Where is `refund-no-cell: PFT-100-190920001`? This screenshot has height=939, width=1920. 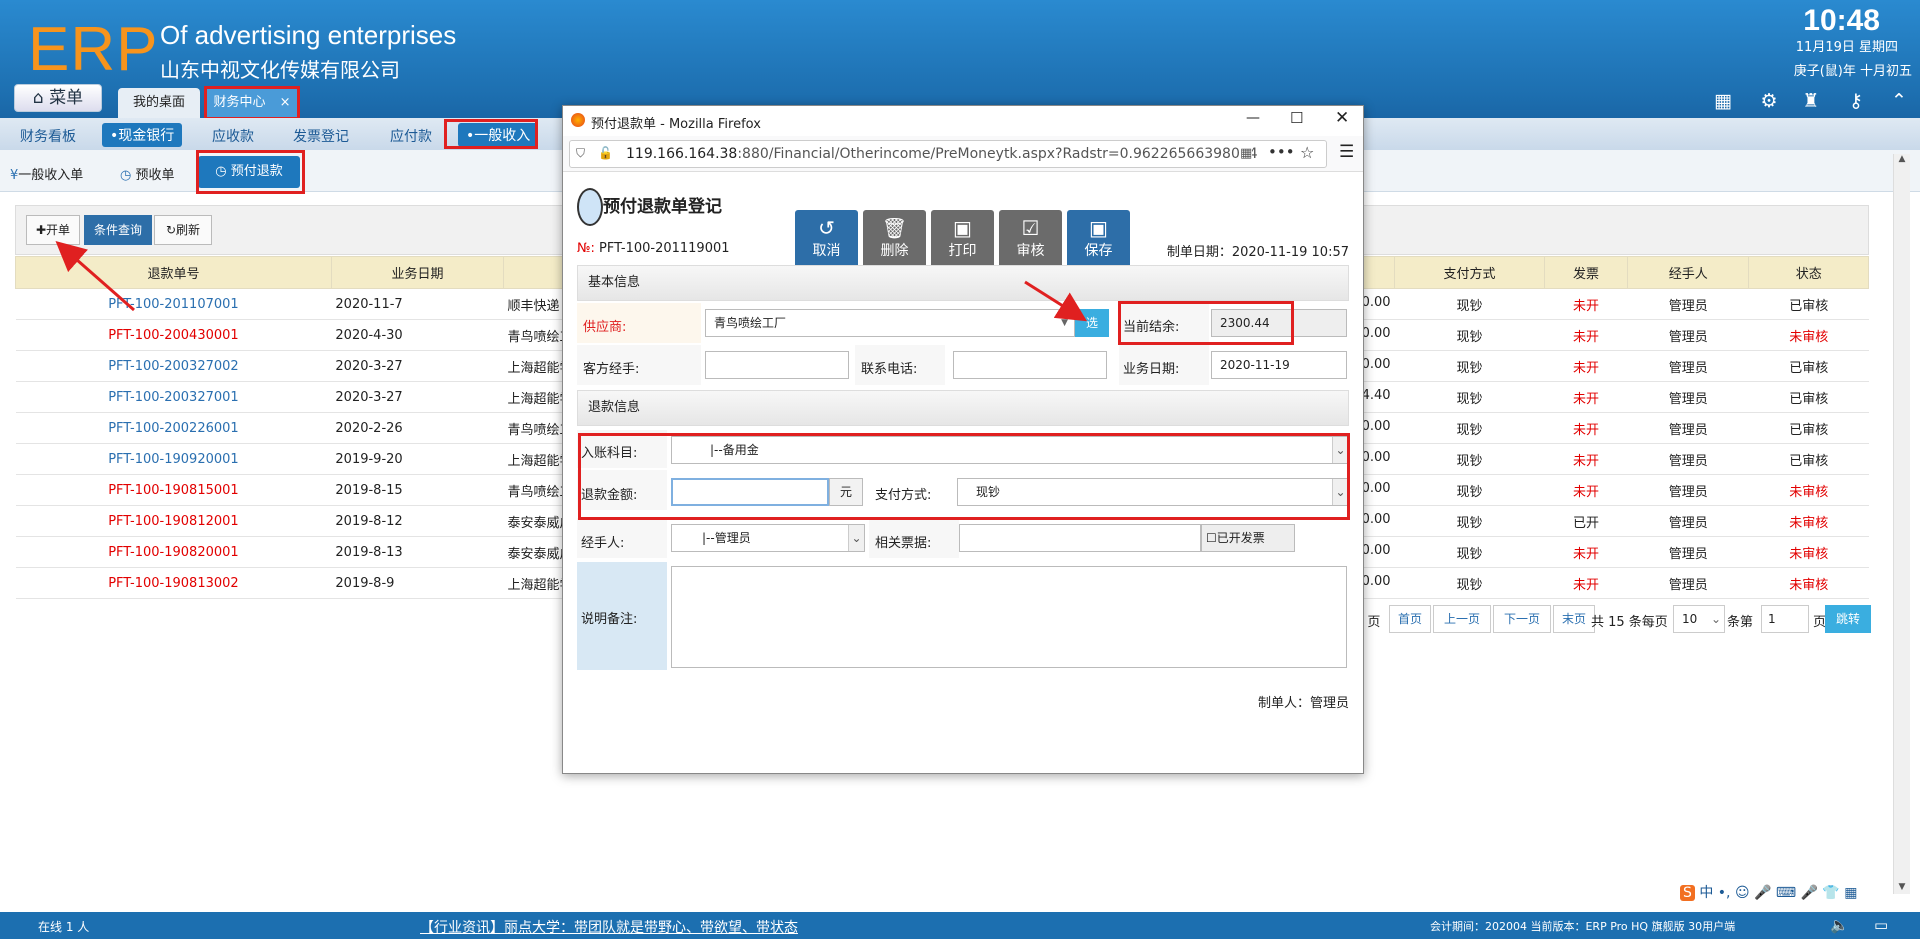
refund-no-cell: PFT-100-190920001 is located at coordinates (173, 459).